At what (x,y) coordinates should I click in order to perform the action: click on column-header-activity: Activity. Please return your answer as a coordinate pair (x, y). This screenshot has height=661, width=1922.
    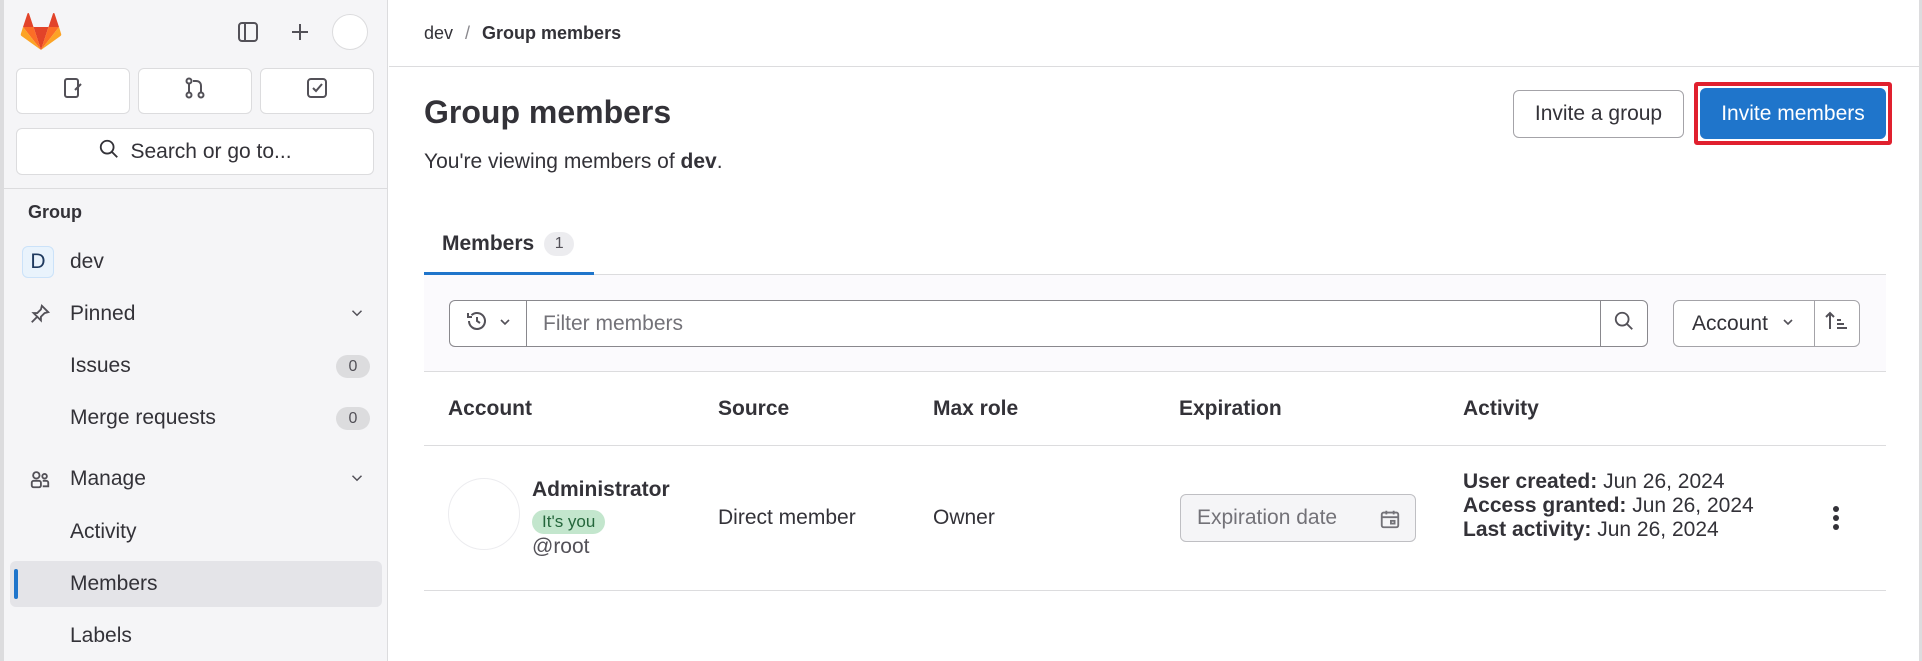
    Looking at the image, I should click on (1501, 408).